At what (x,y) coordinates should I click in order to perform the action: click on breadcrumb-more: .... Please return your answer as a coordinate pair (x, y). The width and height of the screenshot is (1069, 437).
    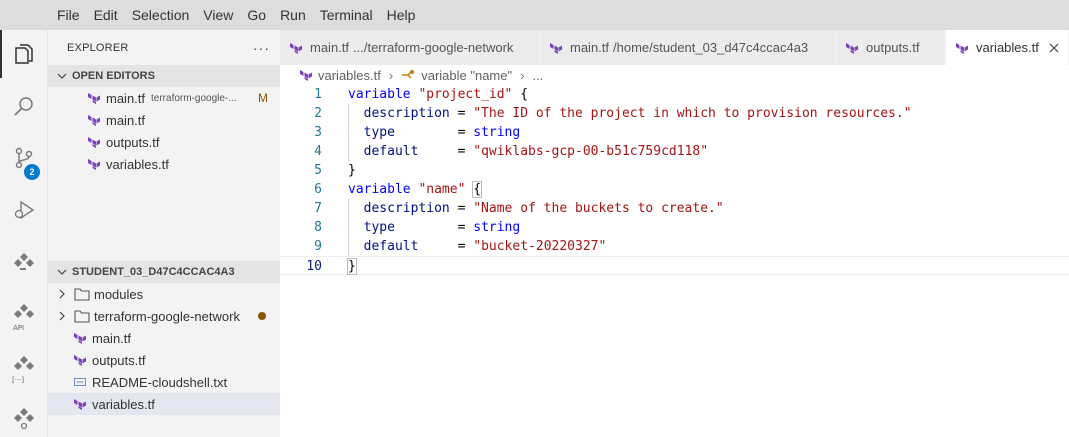
    Looking at the image, I should click on (537, 75).